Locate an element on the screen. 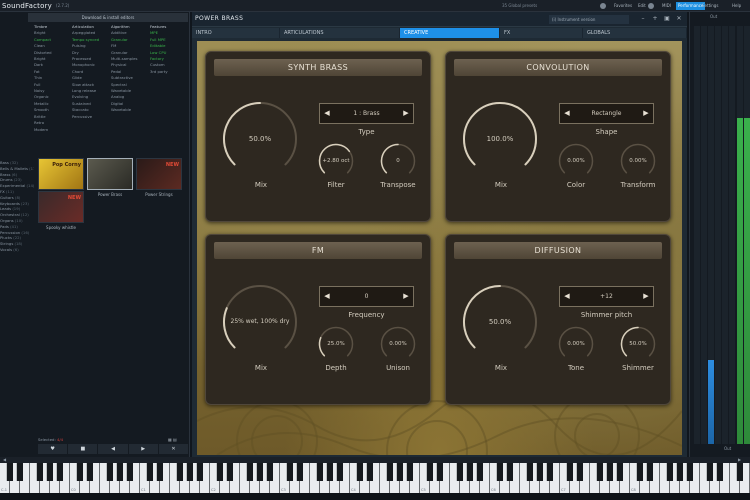 Image resolution: width=750 pixels, height=500 pixels. settings-menu: Settings is located at coordinates (710, 6).